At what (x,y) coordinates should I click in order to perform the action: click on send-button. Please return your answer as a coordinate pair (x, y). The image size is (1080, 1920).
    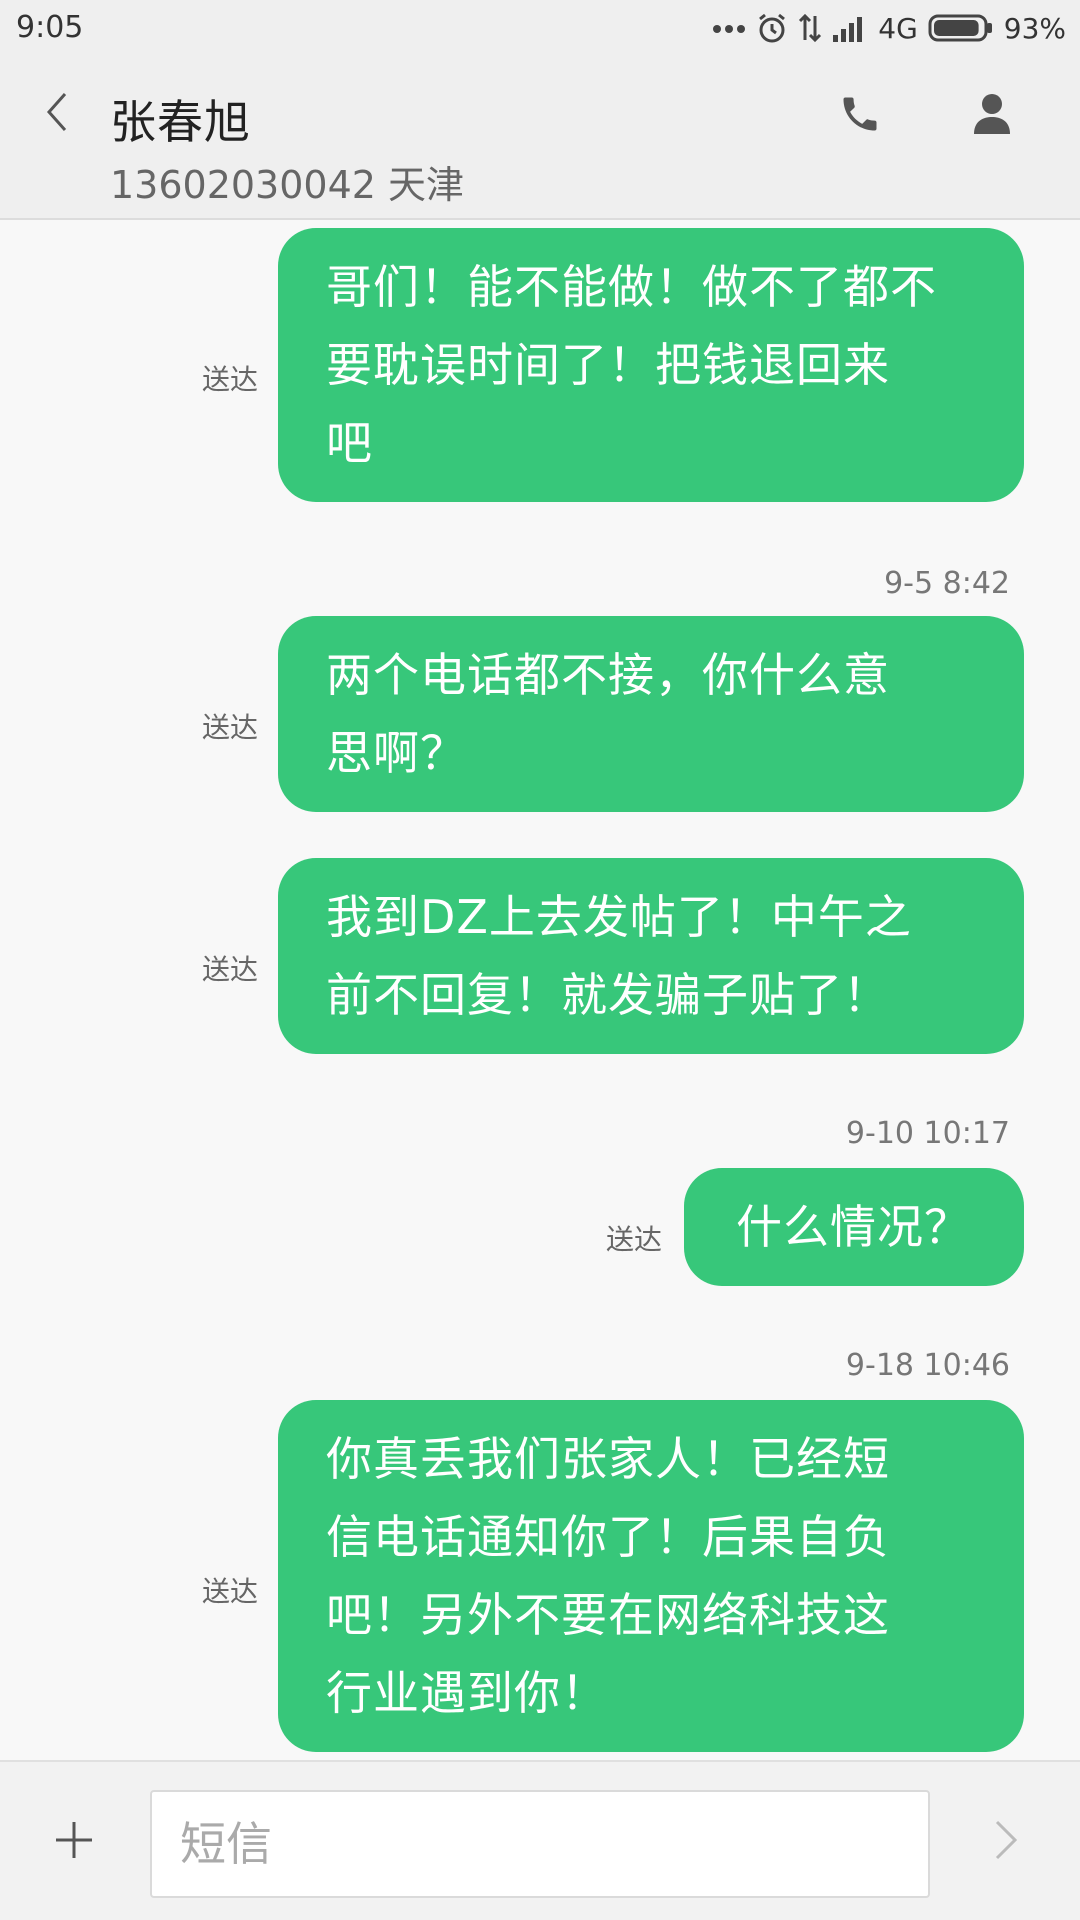
    Looking at the image, I should click on (1006, 1842).